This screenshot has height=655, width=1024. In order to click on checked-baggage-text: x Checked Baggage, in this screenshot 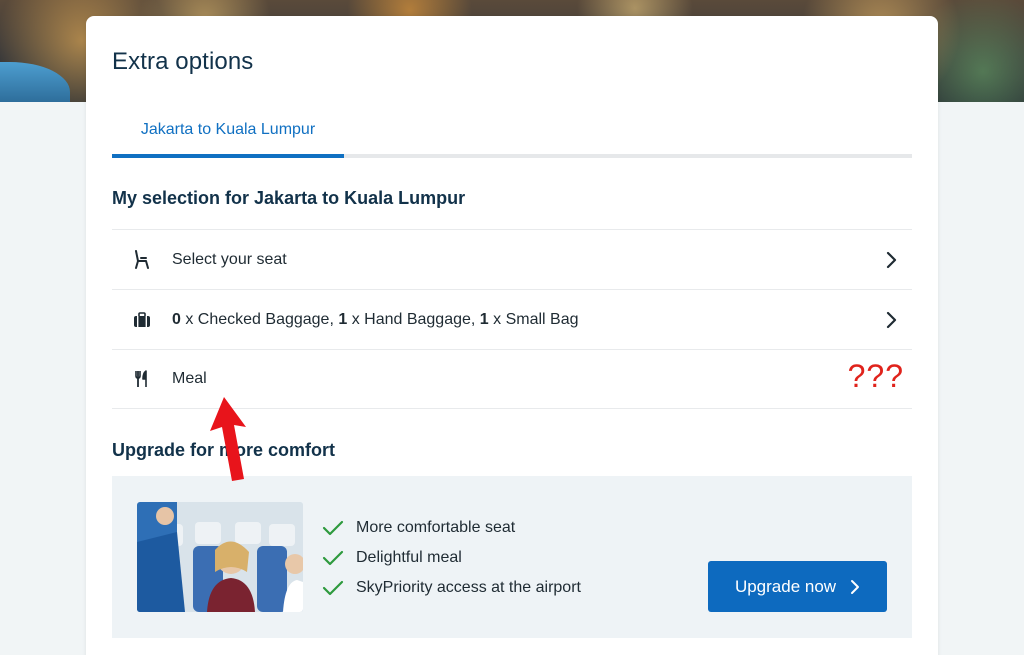, I will do `click(259, 319)`.